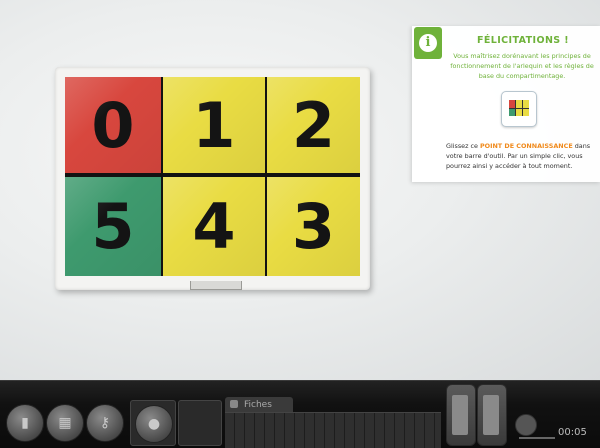  I want to click on radio-icon: ●, so click(154, 424).